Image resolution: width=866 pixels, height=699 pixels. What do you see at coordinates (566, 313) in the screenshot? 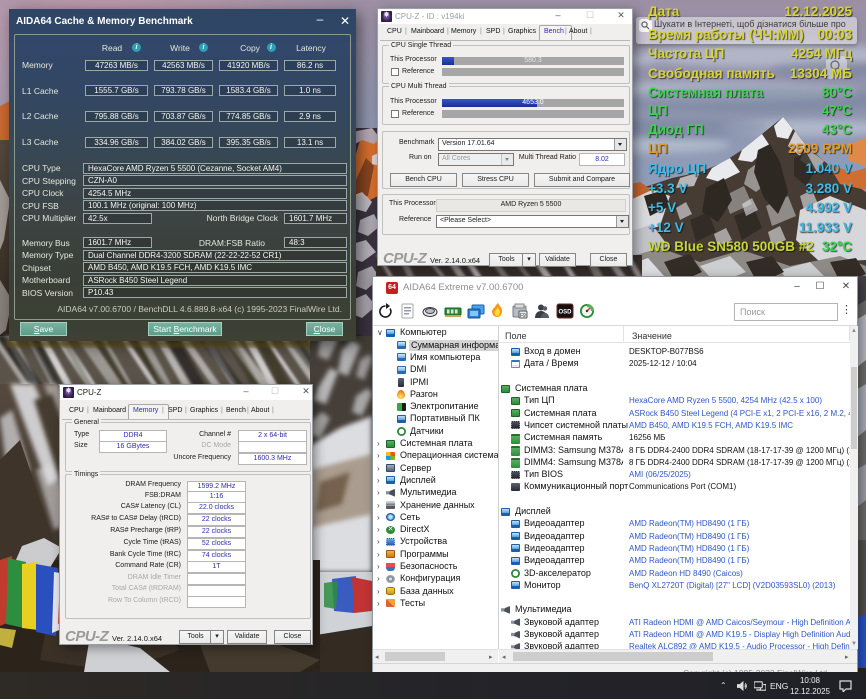
I see `svg-text: OSD` at bounding box center [566, 313].